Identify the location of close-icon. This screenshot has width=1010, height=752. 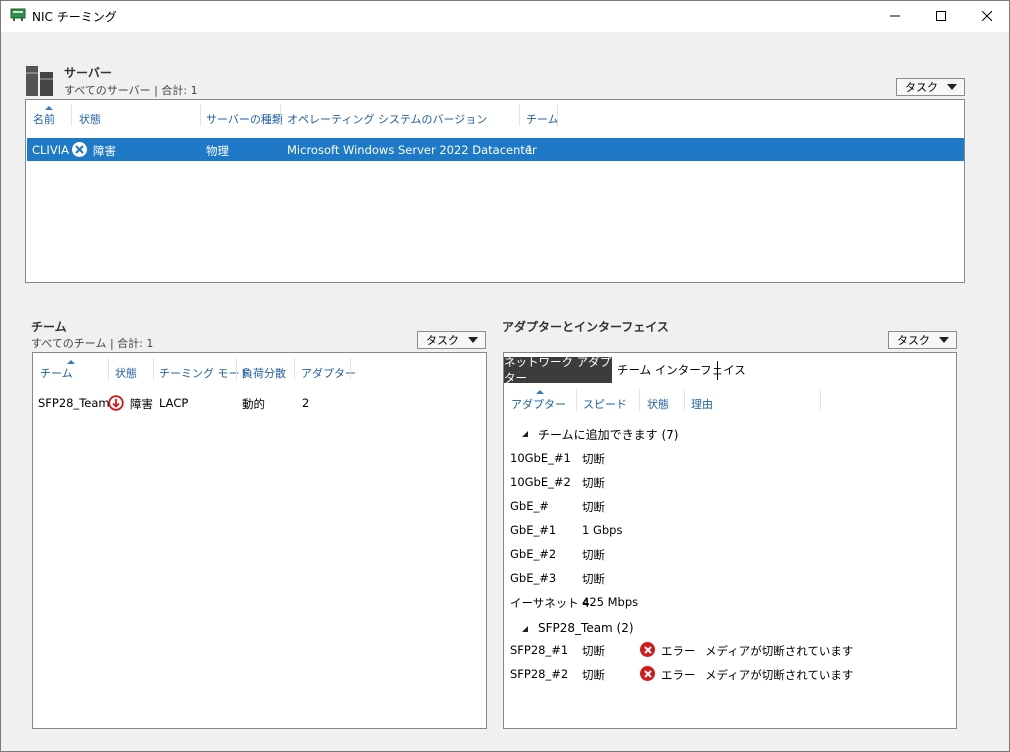
(987, 16).